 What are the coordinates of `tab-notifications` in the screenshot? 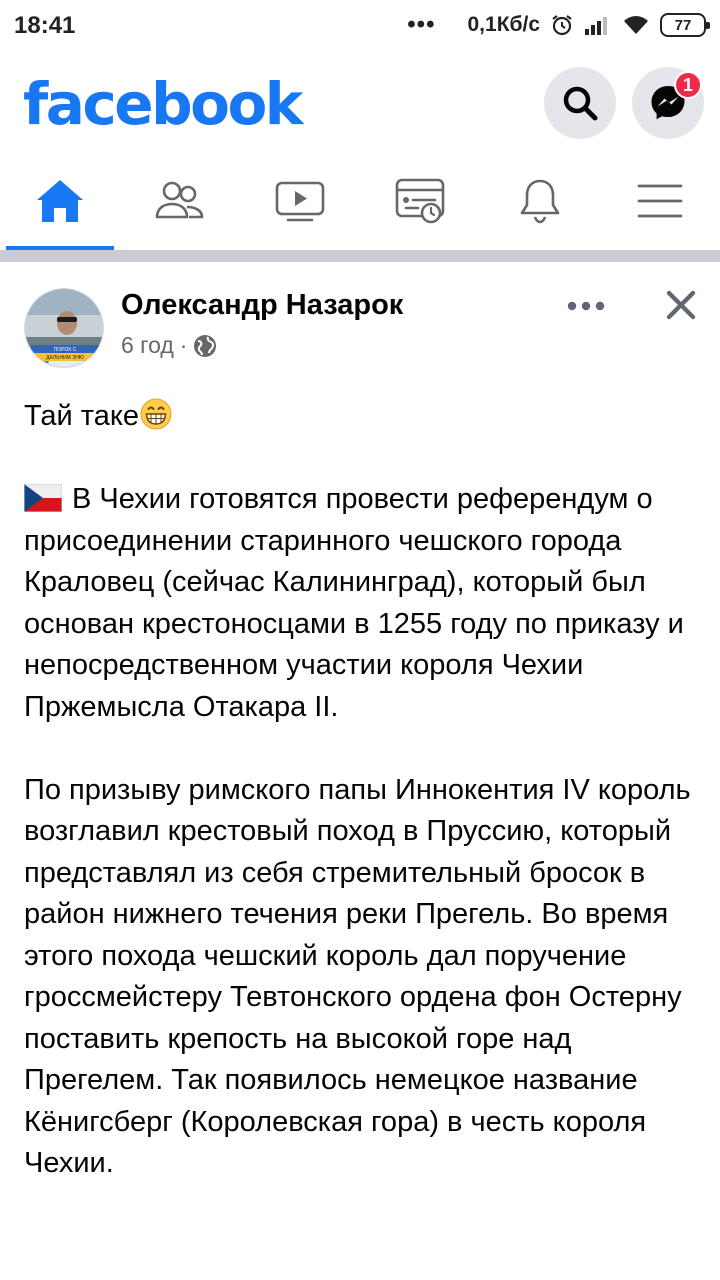 It's located at (540, 201).